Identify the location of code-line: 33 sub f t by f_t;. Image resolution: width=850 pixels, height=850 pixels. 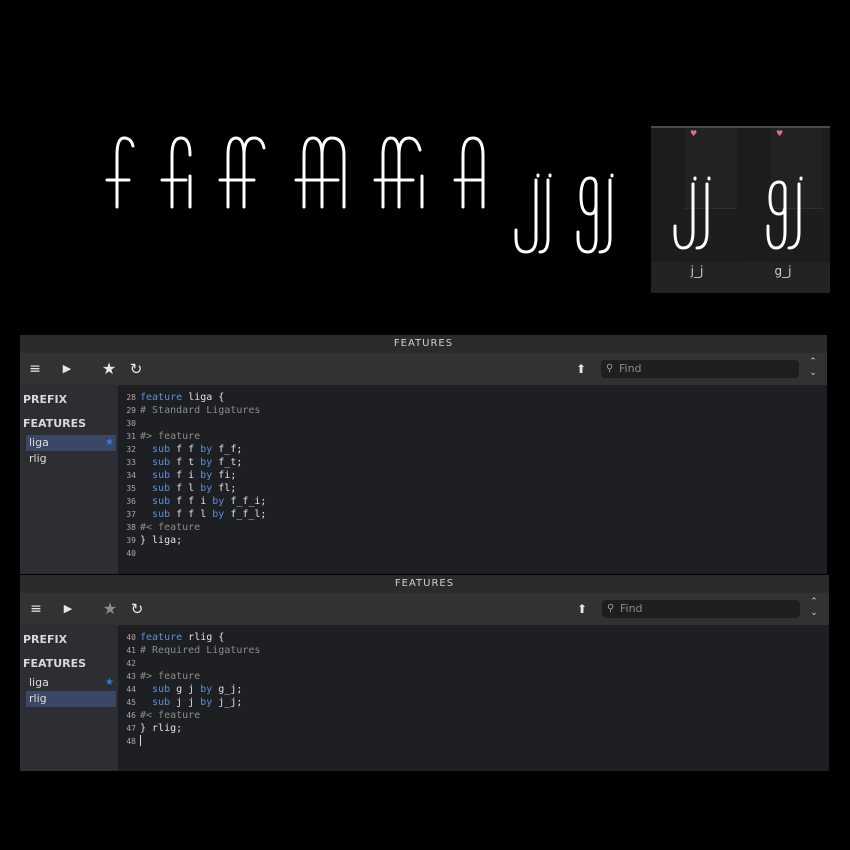
(180, 462).